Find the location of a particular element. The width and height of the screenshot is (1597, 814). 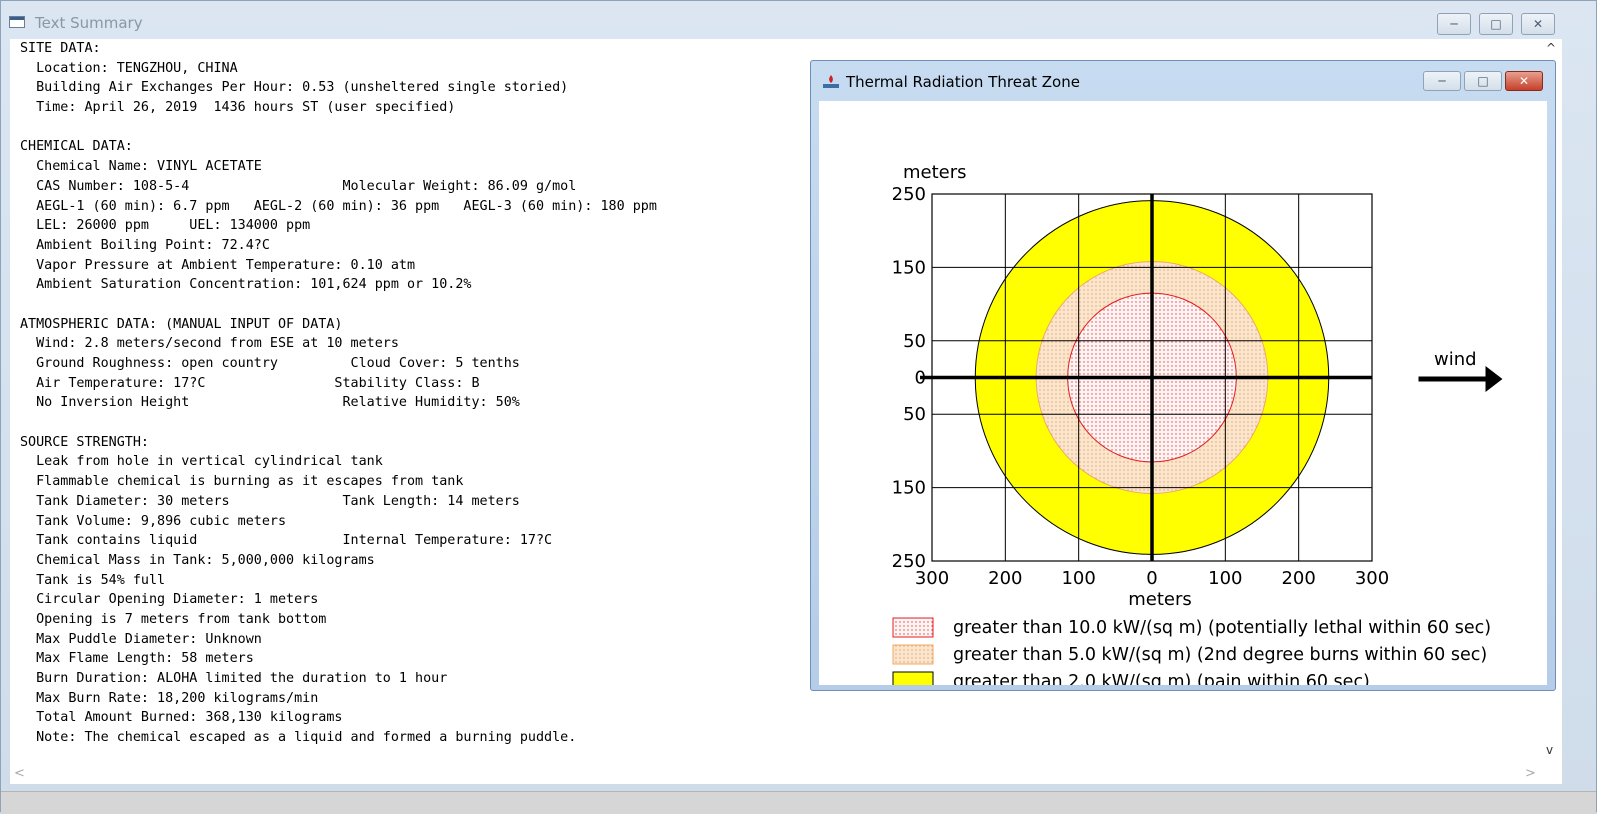

minimize-button: ─ is located at coordinates (1454, 24).